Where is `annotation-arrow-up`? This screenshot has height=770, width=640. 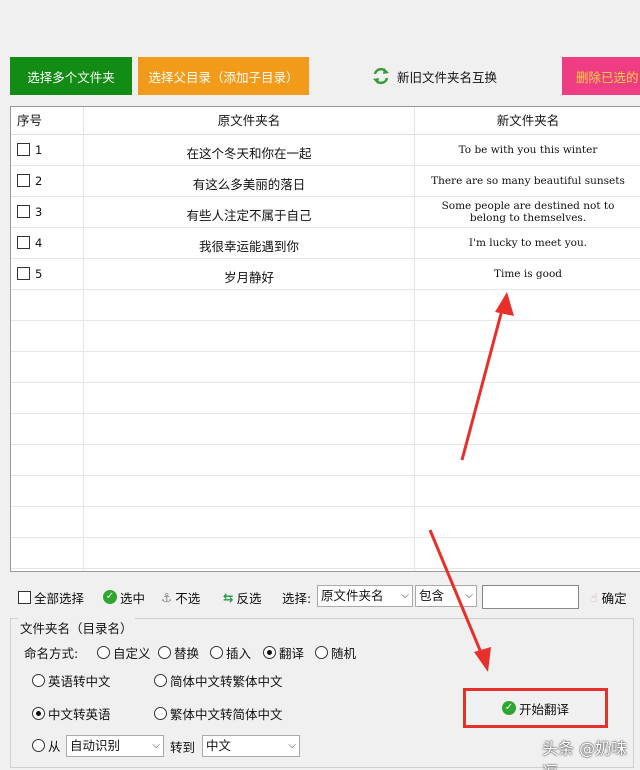
annotation-arrow-up is located at coordinates (482, 385).